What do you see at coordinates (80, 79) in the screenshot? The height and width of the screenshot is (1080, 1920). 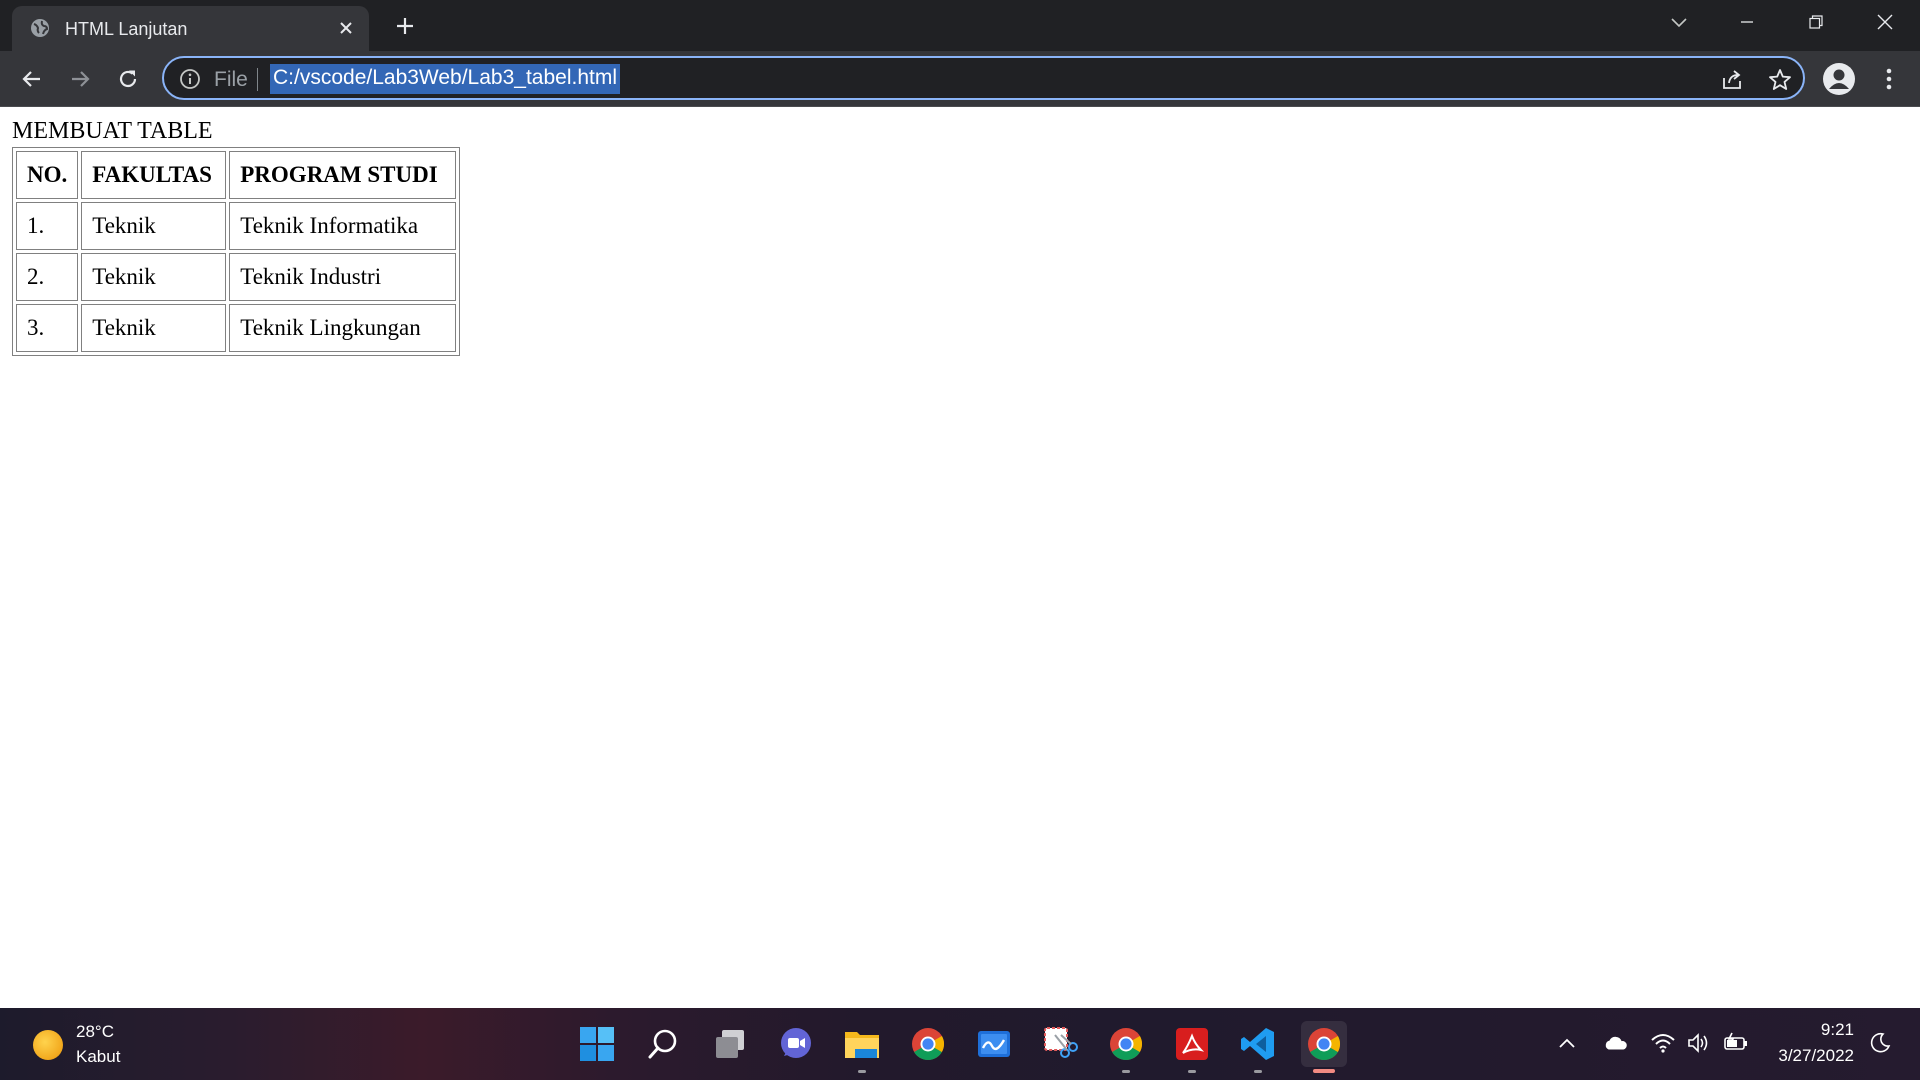 I see `forward-arrow-icon` at bounding box center [80, 79].